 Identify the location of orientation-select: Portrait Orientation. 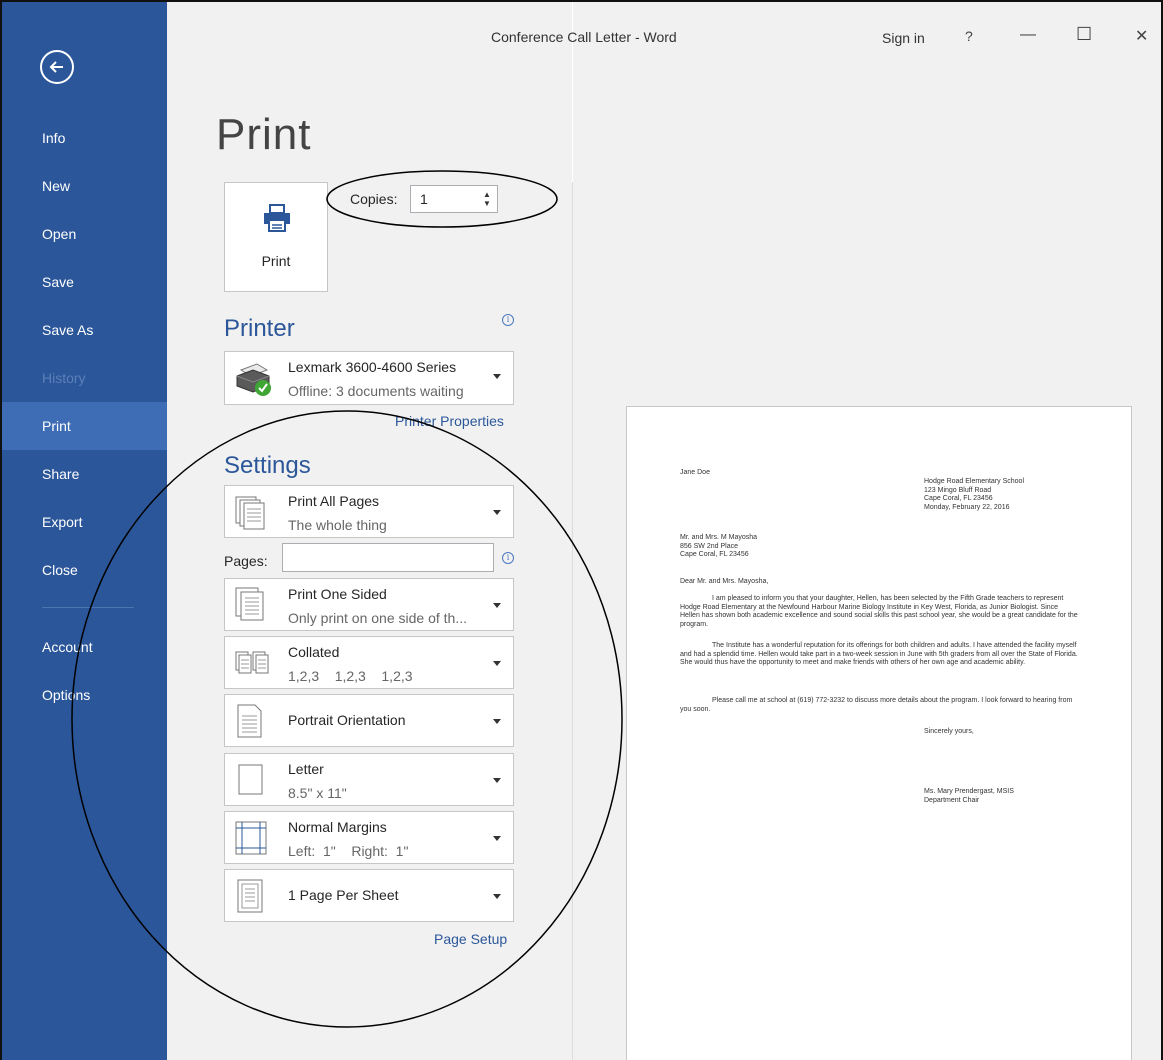
(369, 720).